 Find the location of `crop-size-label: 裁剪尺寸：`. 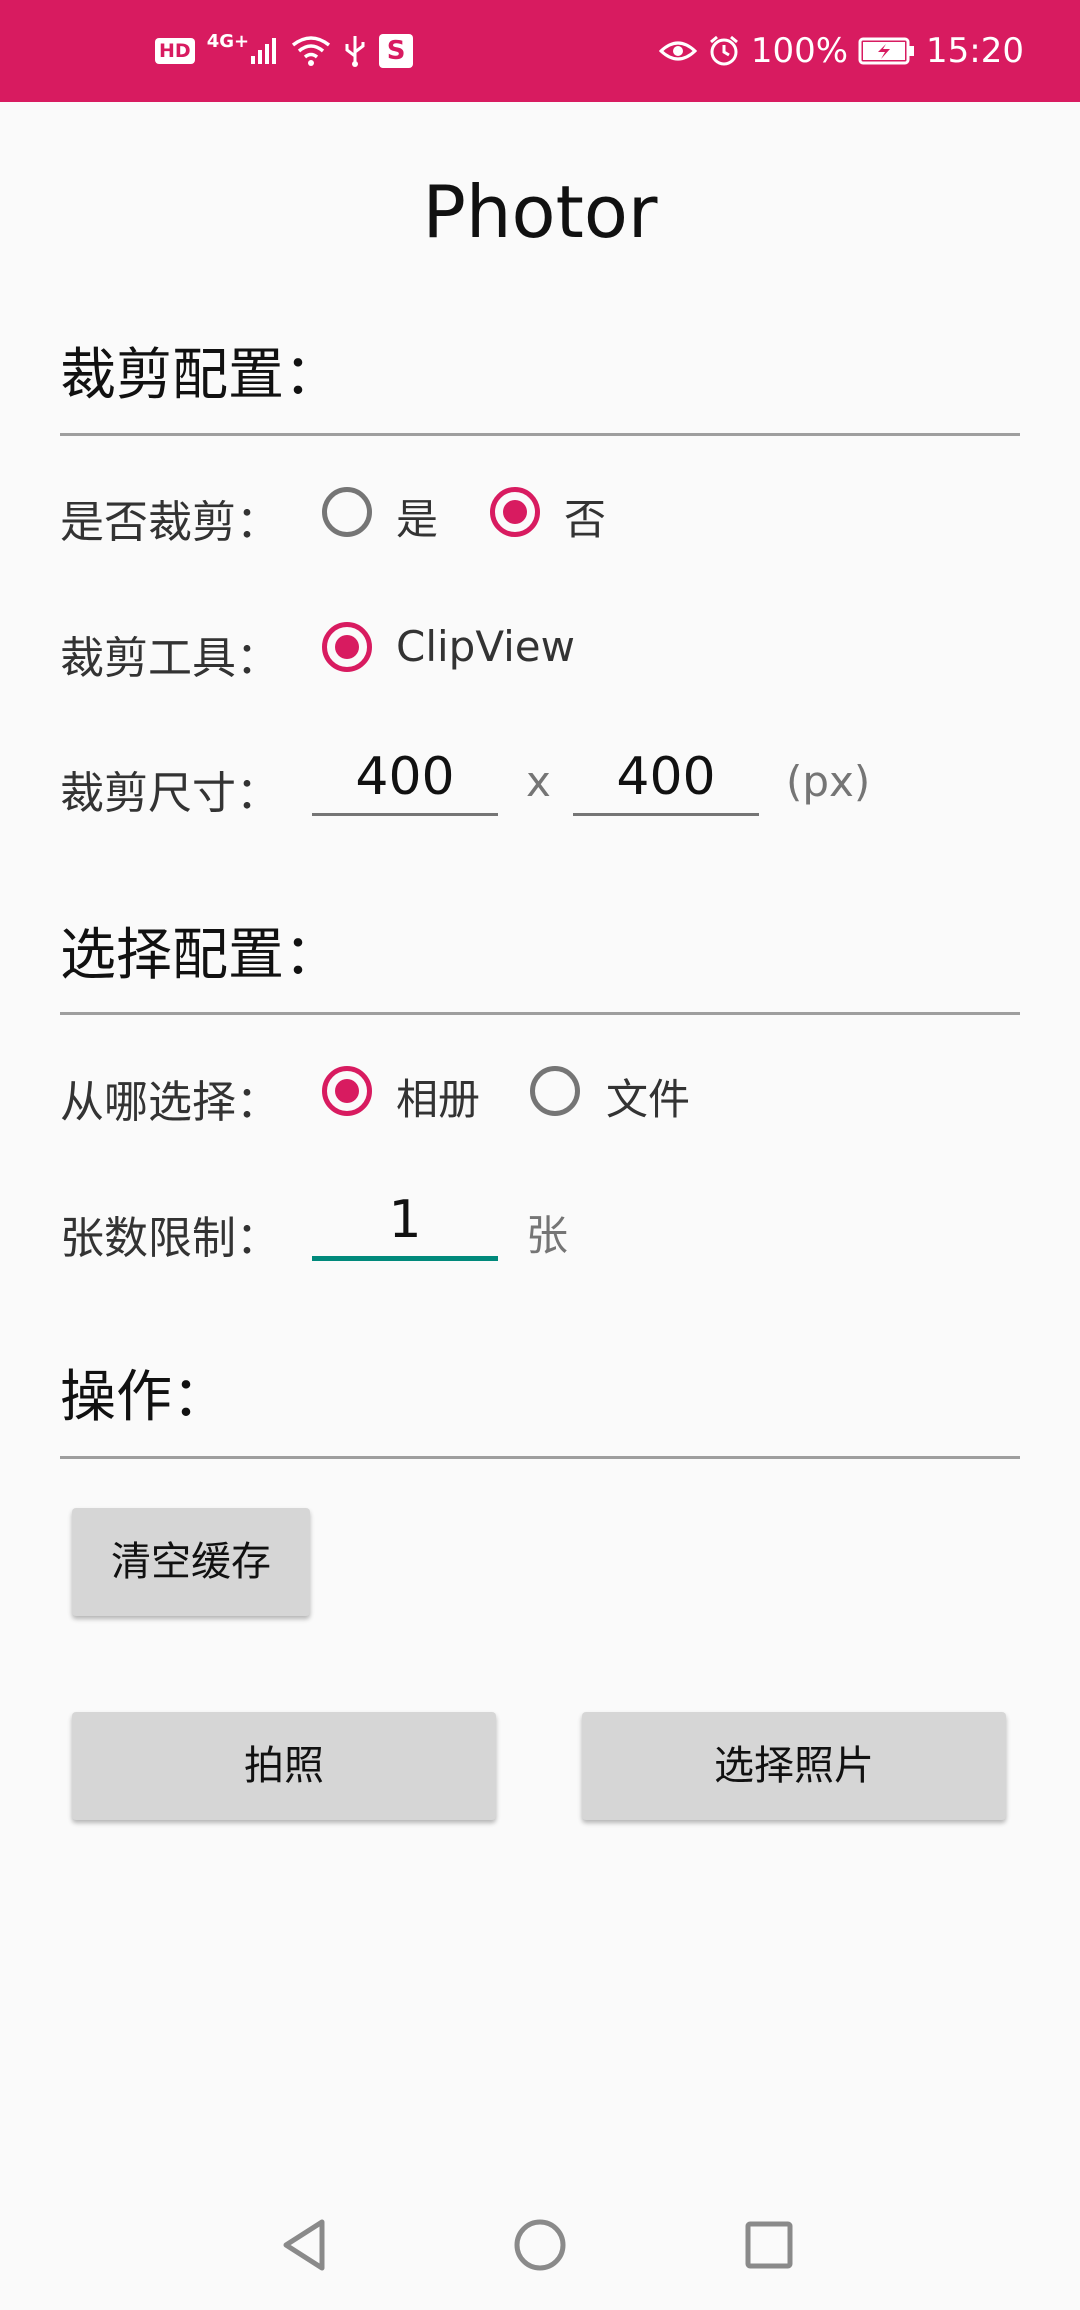

crop-size-label: 裁剪尺寸： is located at coordinates (170, 793).